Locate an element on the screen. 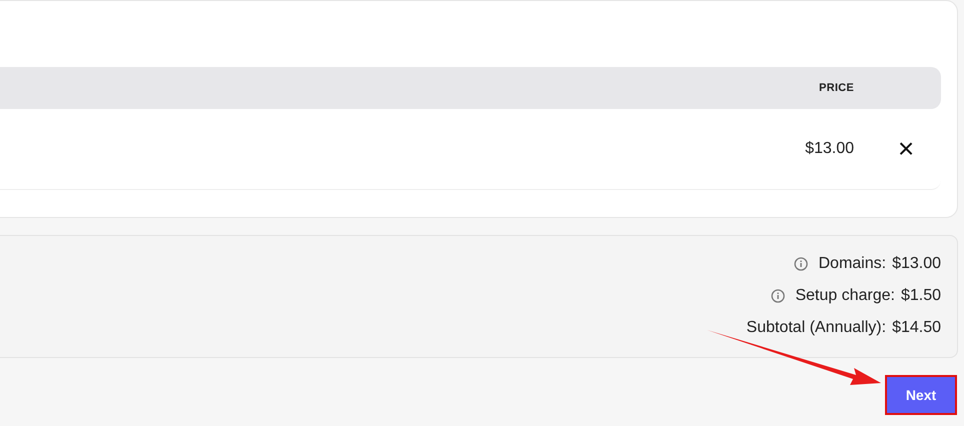  summary-label: Subtotal (Annually): is located at coordinates (816, 328).